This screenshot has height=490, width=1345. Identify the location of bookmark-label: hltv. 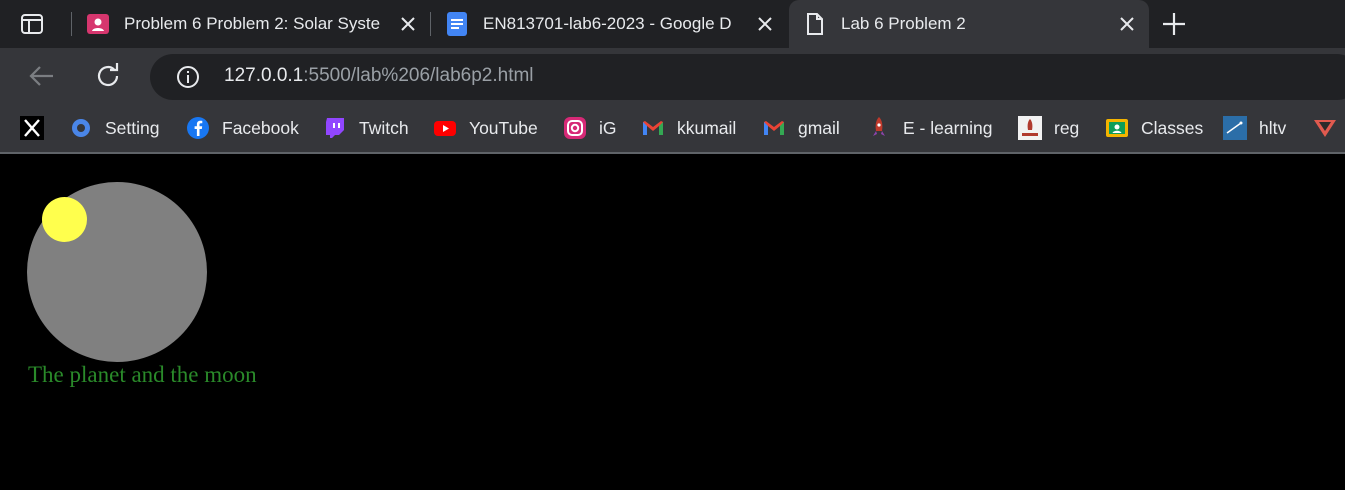
(1273, 127).